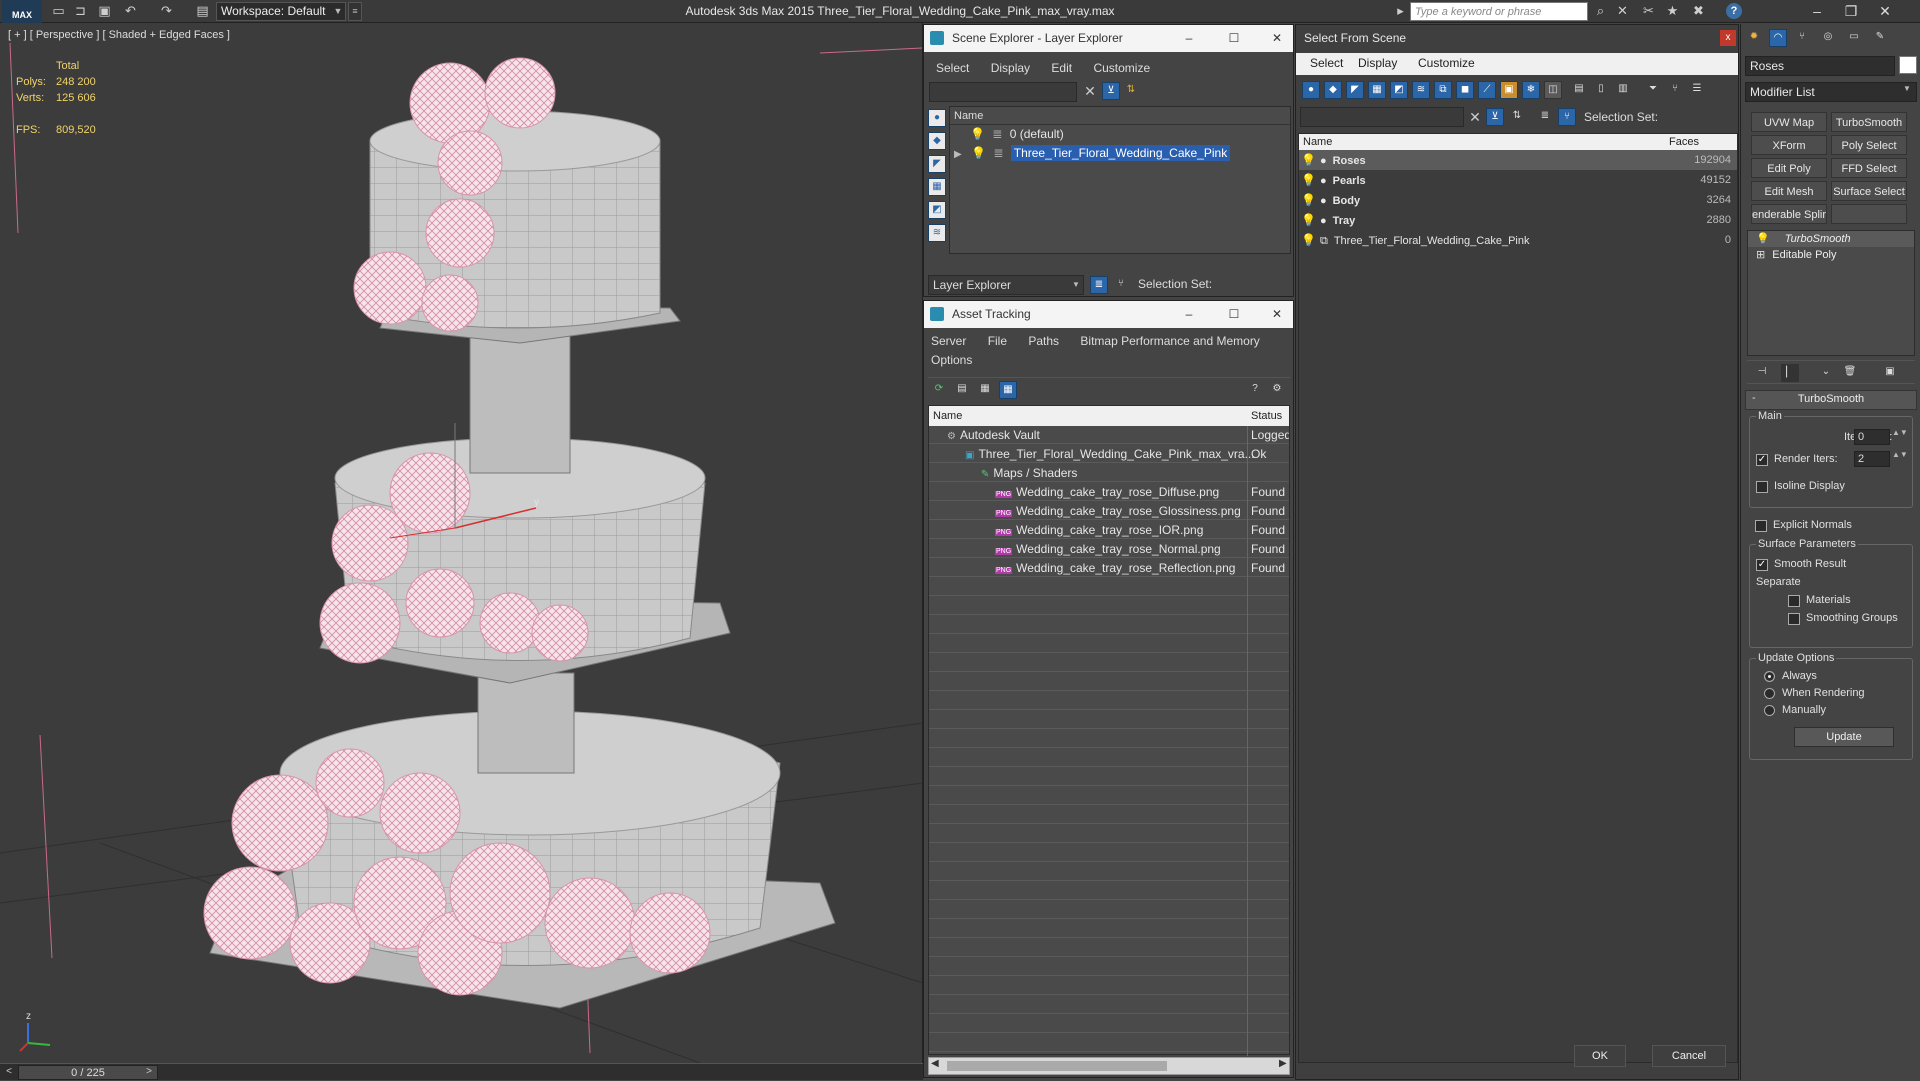 The height and width of the screenshot is (1081, 1920). I want to click on list-view-icon: ▤, so click(962, 390).